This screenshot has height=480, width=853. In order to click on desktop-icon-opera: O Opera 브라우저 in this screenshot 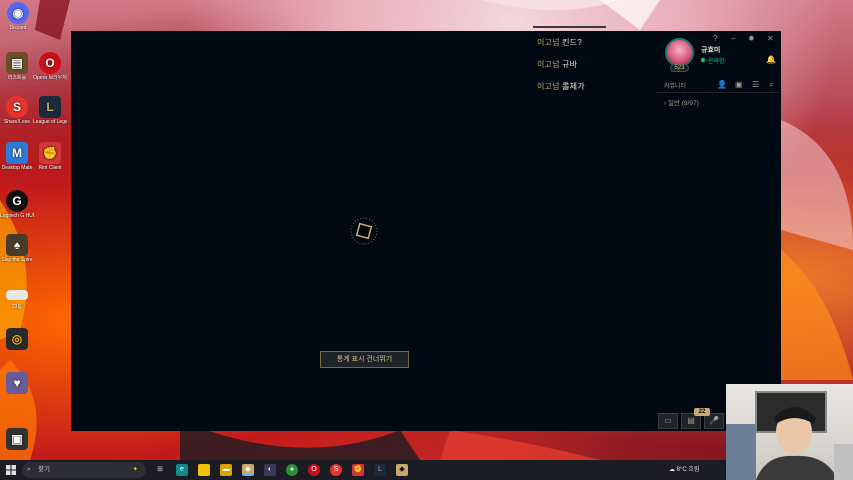, I will do `click(50, 66)`.